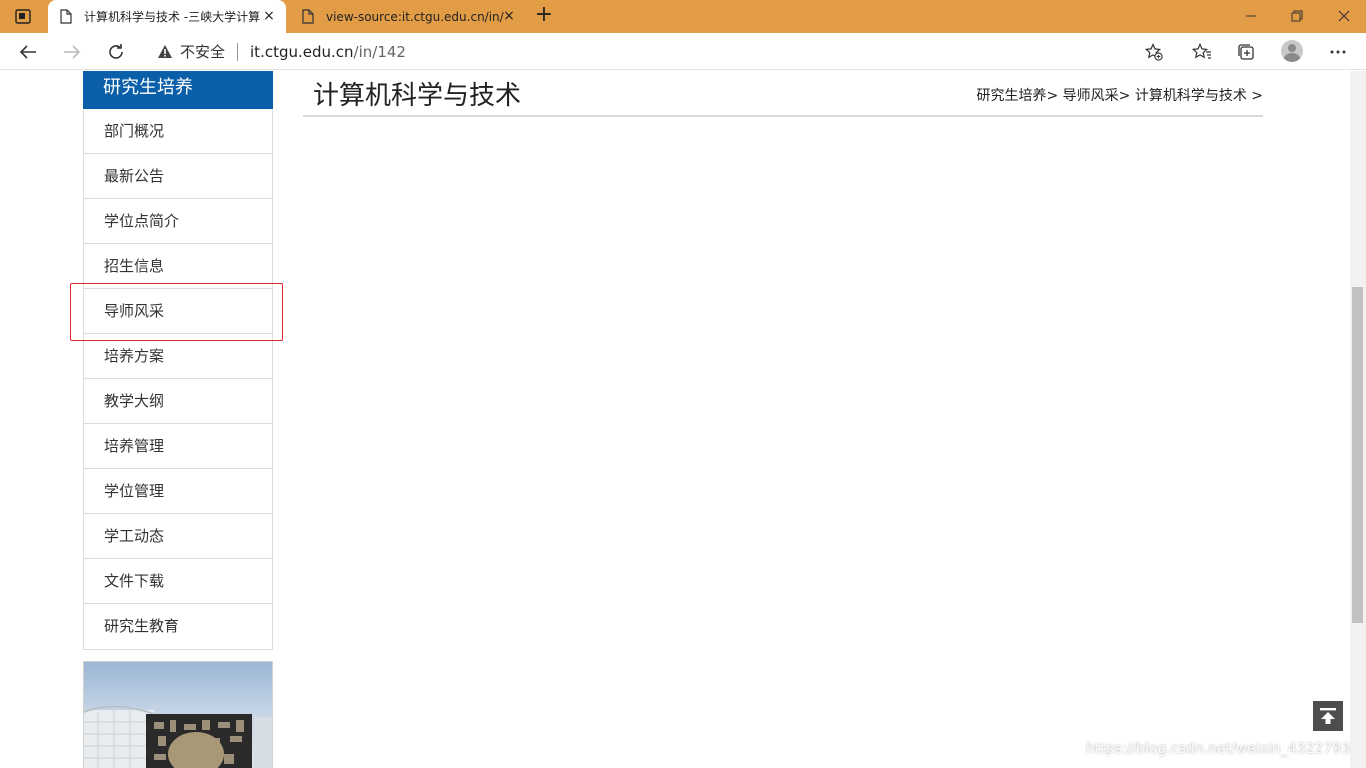 The image size is (1366, 768). I want to click on add-favorite-icon, so click(1154, 52).